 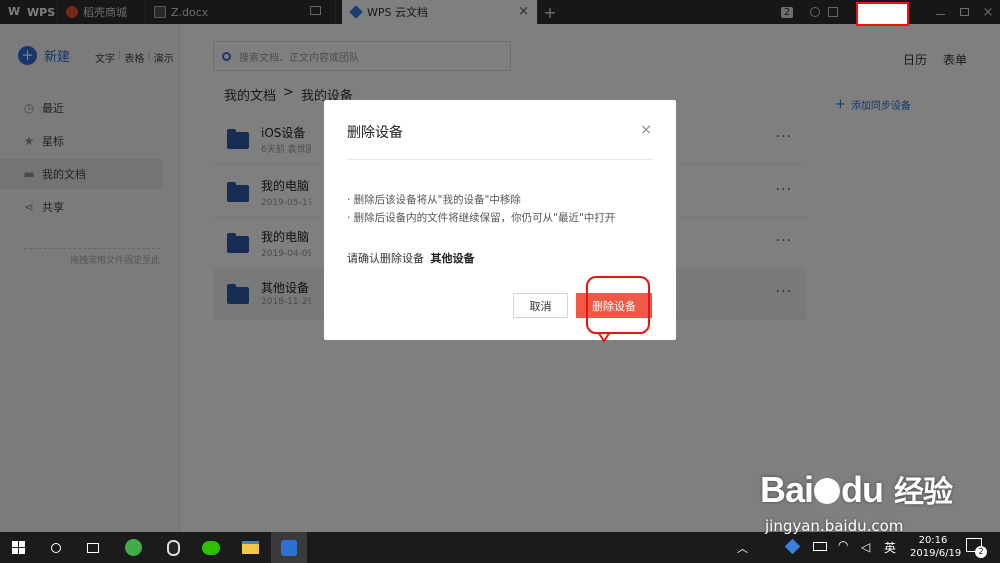 I want to click on windows-icon, so click(x=18, y=547).